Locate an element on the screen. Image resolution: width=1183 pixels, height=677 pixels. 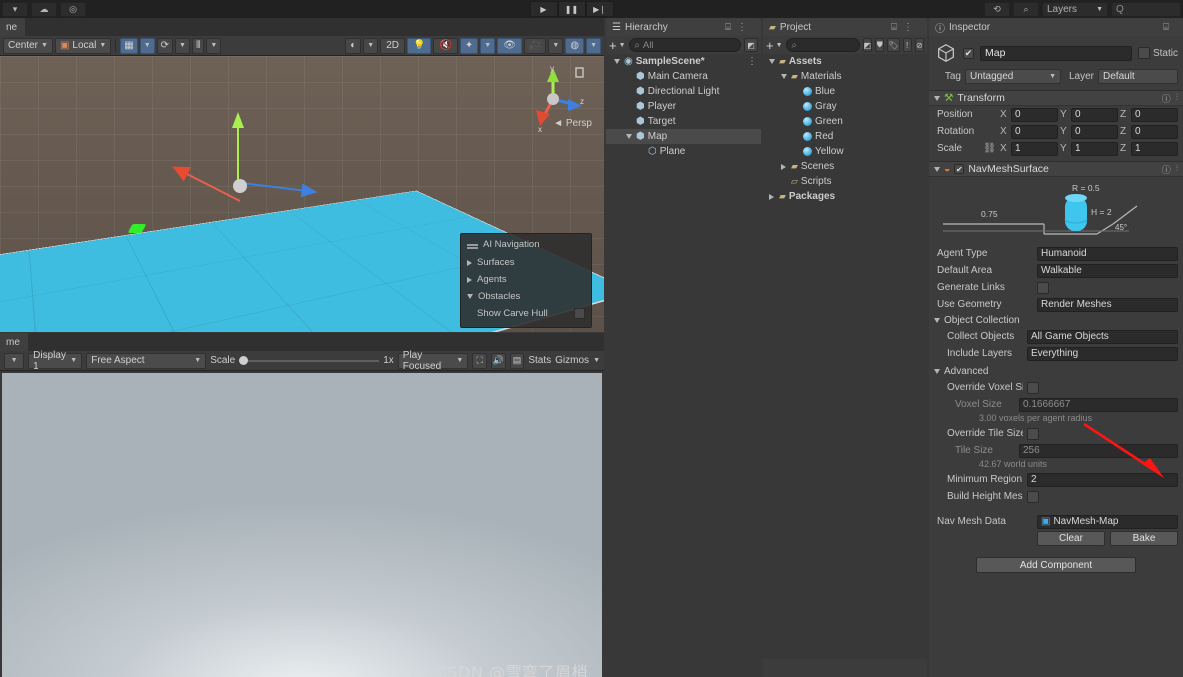
min-region-input: 2 is located at coordinates (1102, 479).